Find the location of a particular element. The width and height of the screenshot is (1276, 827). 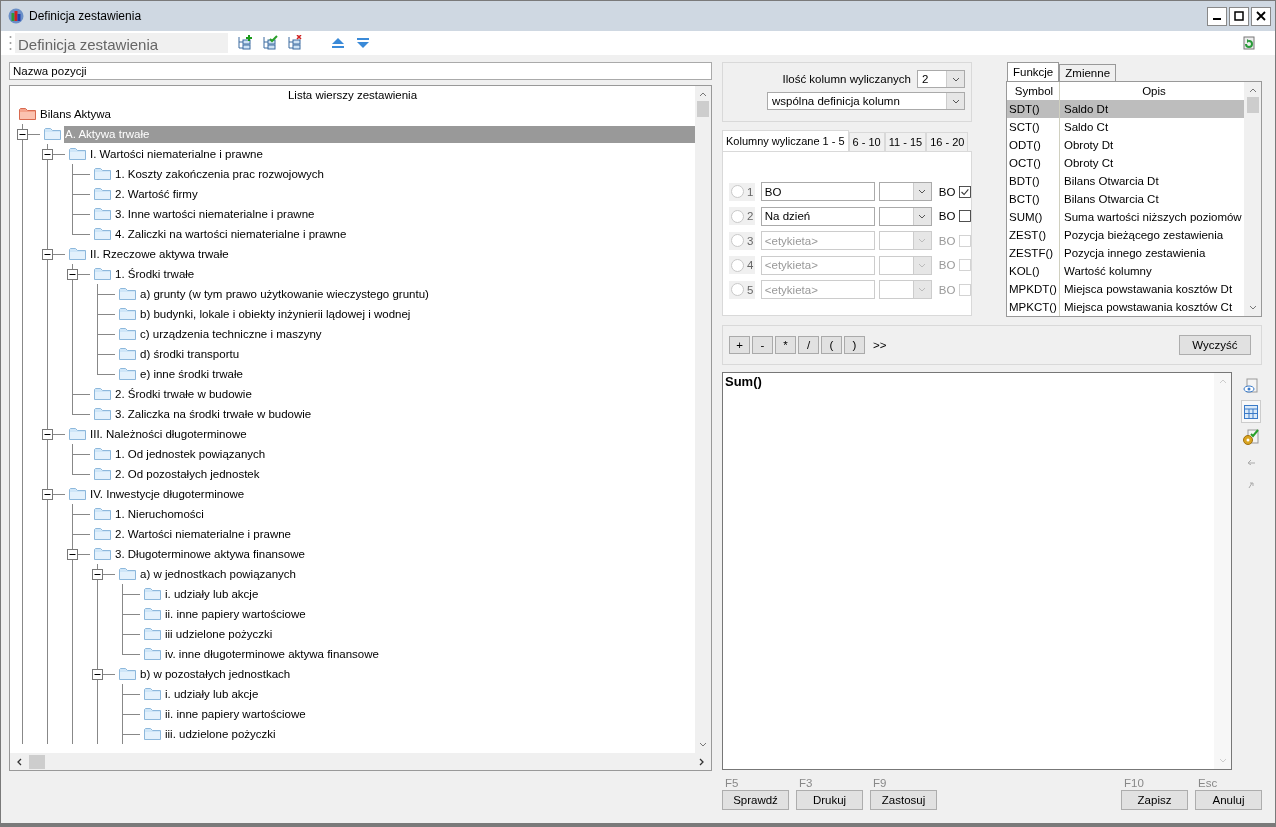

close-button is located at coordinates (1261, 16).